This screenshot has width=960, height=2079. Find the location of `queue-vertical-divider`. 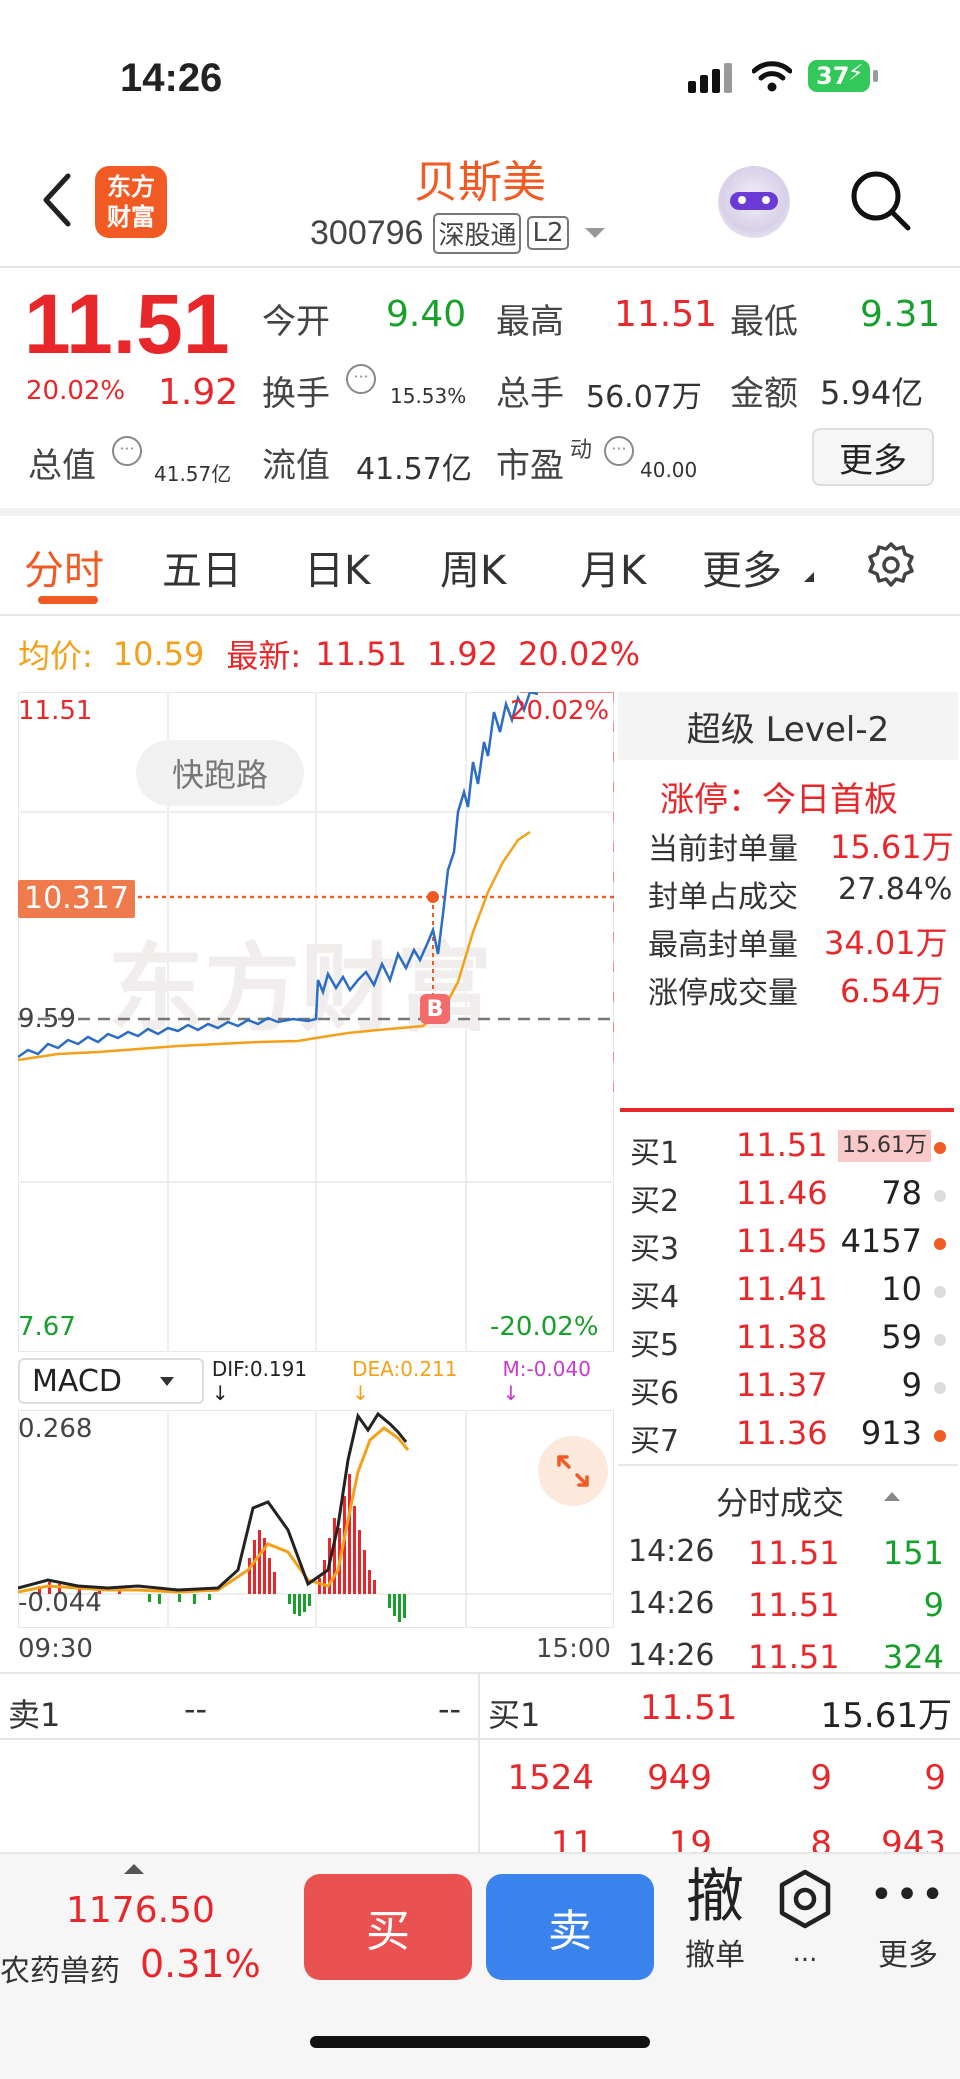

queue-vertical-divider is located at coordinates (479, 1763).